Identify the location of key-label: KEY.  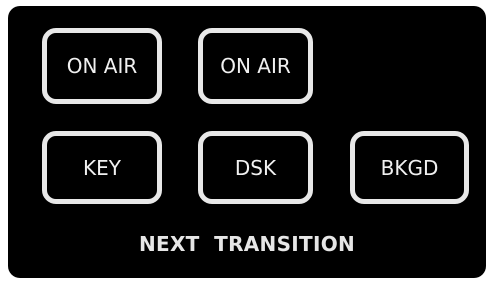
(102, 167).